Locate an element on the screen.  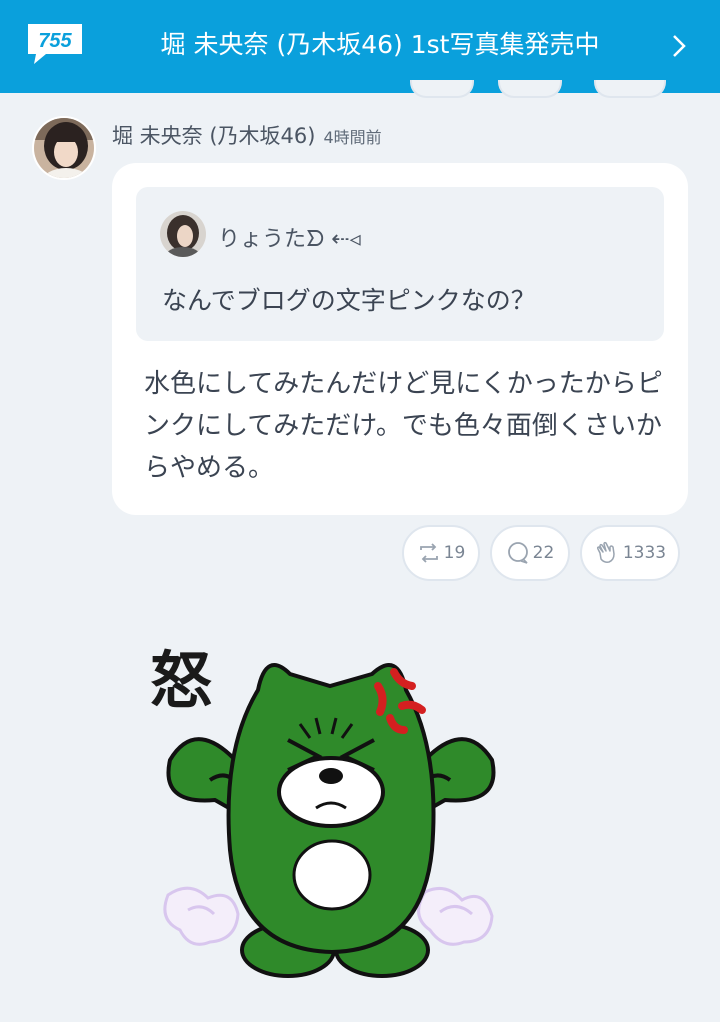
comment-count: 22 is located at coordinates (543, 553).